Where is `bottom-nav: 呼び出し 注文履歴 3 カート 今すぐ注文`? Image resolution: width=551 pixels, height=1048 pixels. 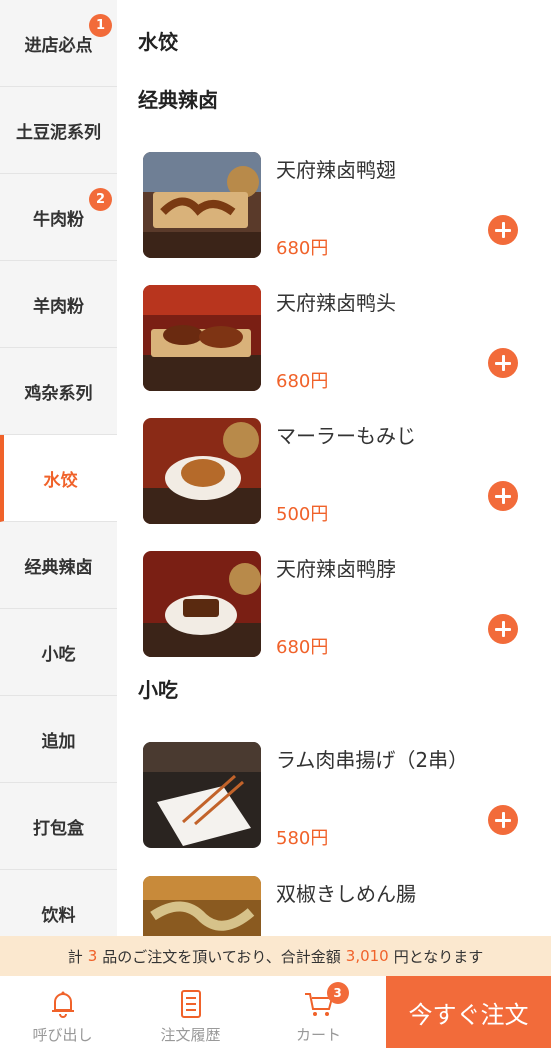
bottom-nav: 呼び出し 注文履歴 3 カート 今すぐ注文 is located at coordinates (275, 1012).